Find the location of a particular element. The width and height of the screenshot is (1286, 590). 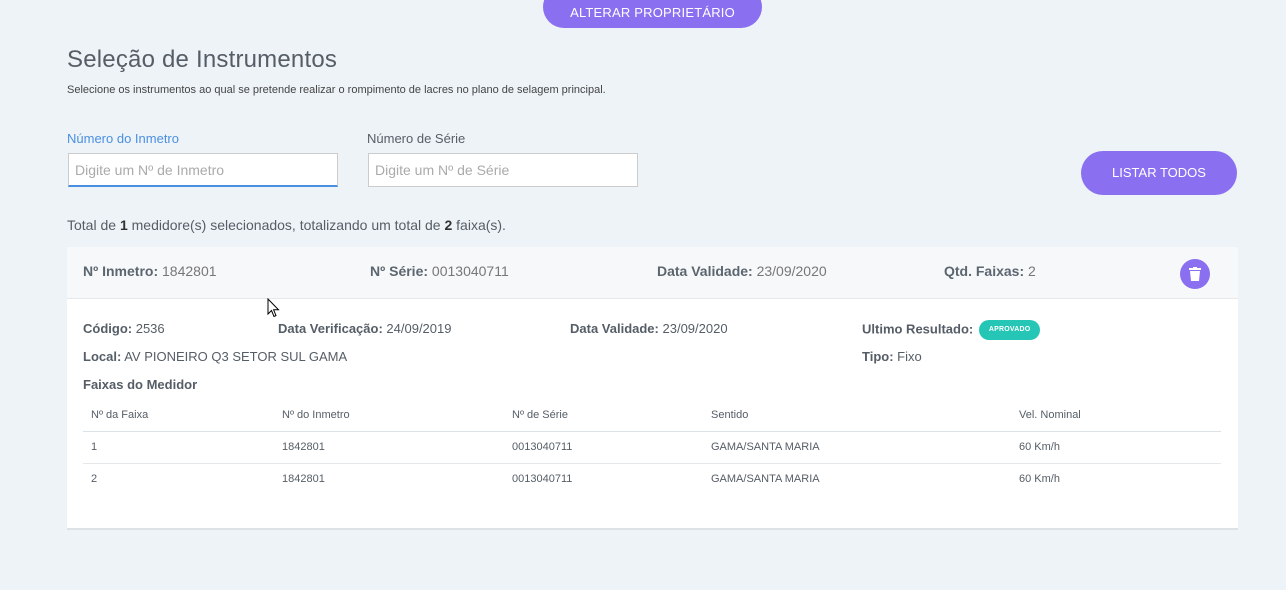

serie-label: Número de Série is located at coordinates (416, 138).